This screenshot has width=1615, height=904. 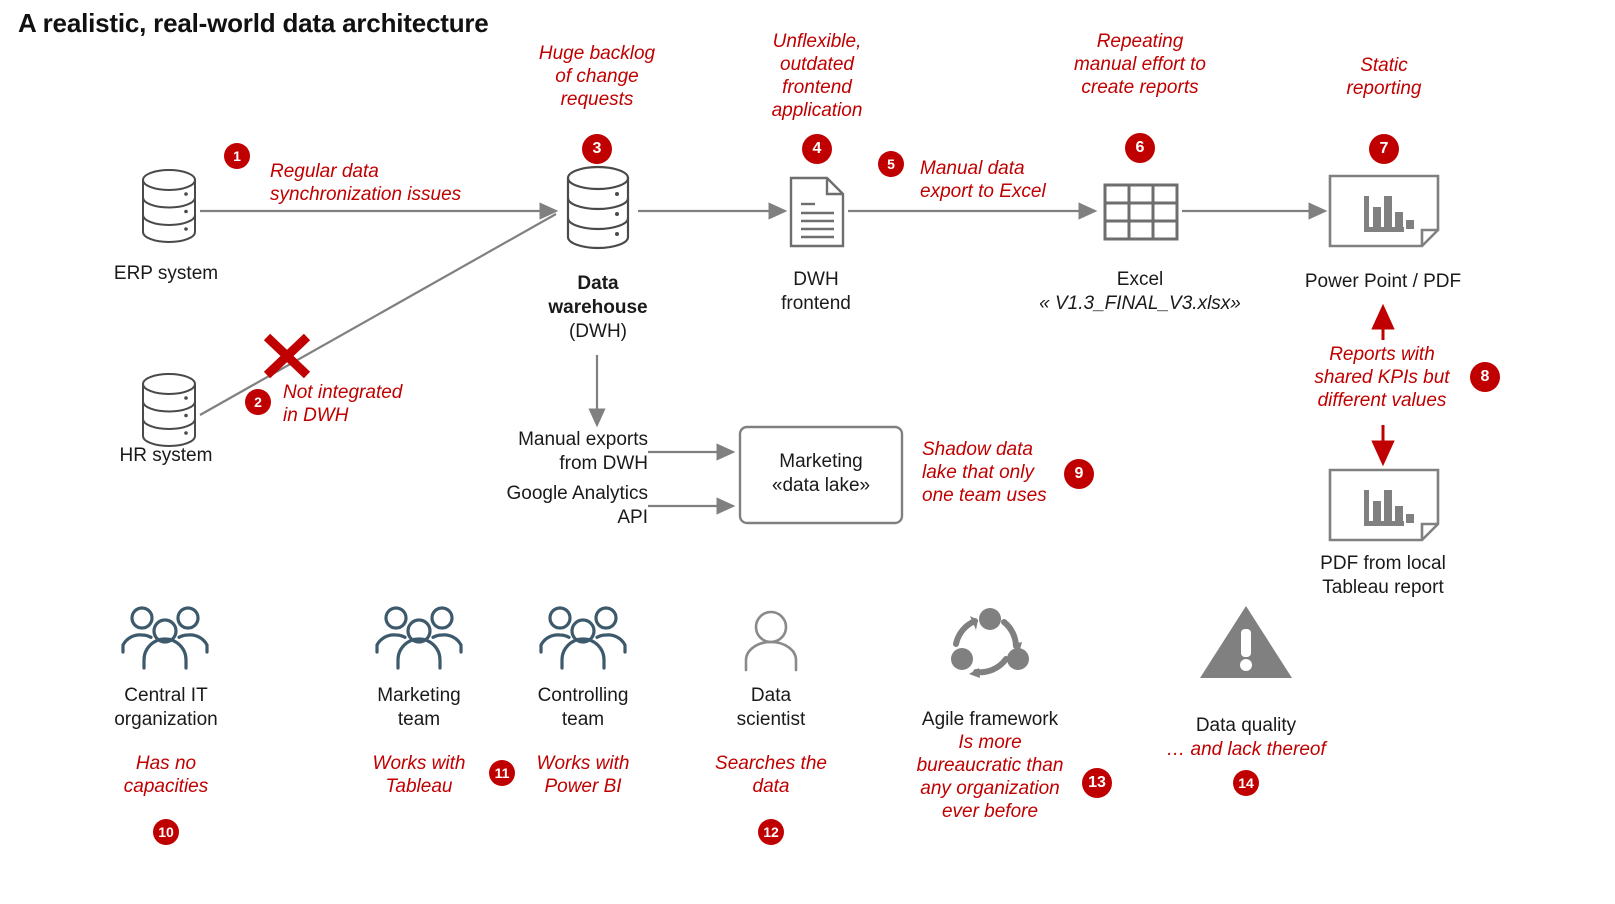 What do you see at coordinates (1384, 149) in the screenshot?
I see `annotation-badge-7: 7` at bounding box center [1384, 149].